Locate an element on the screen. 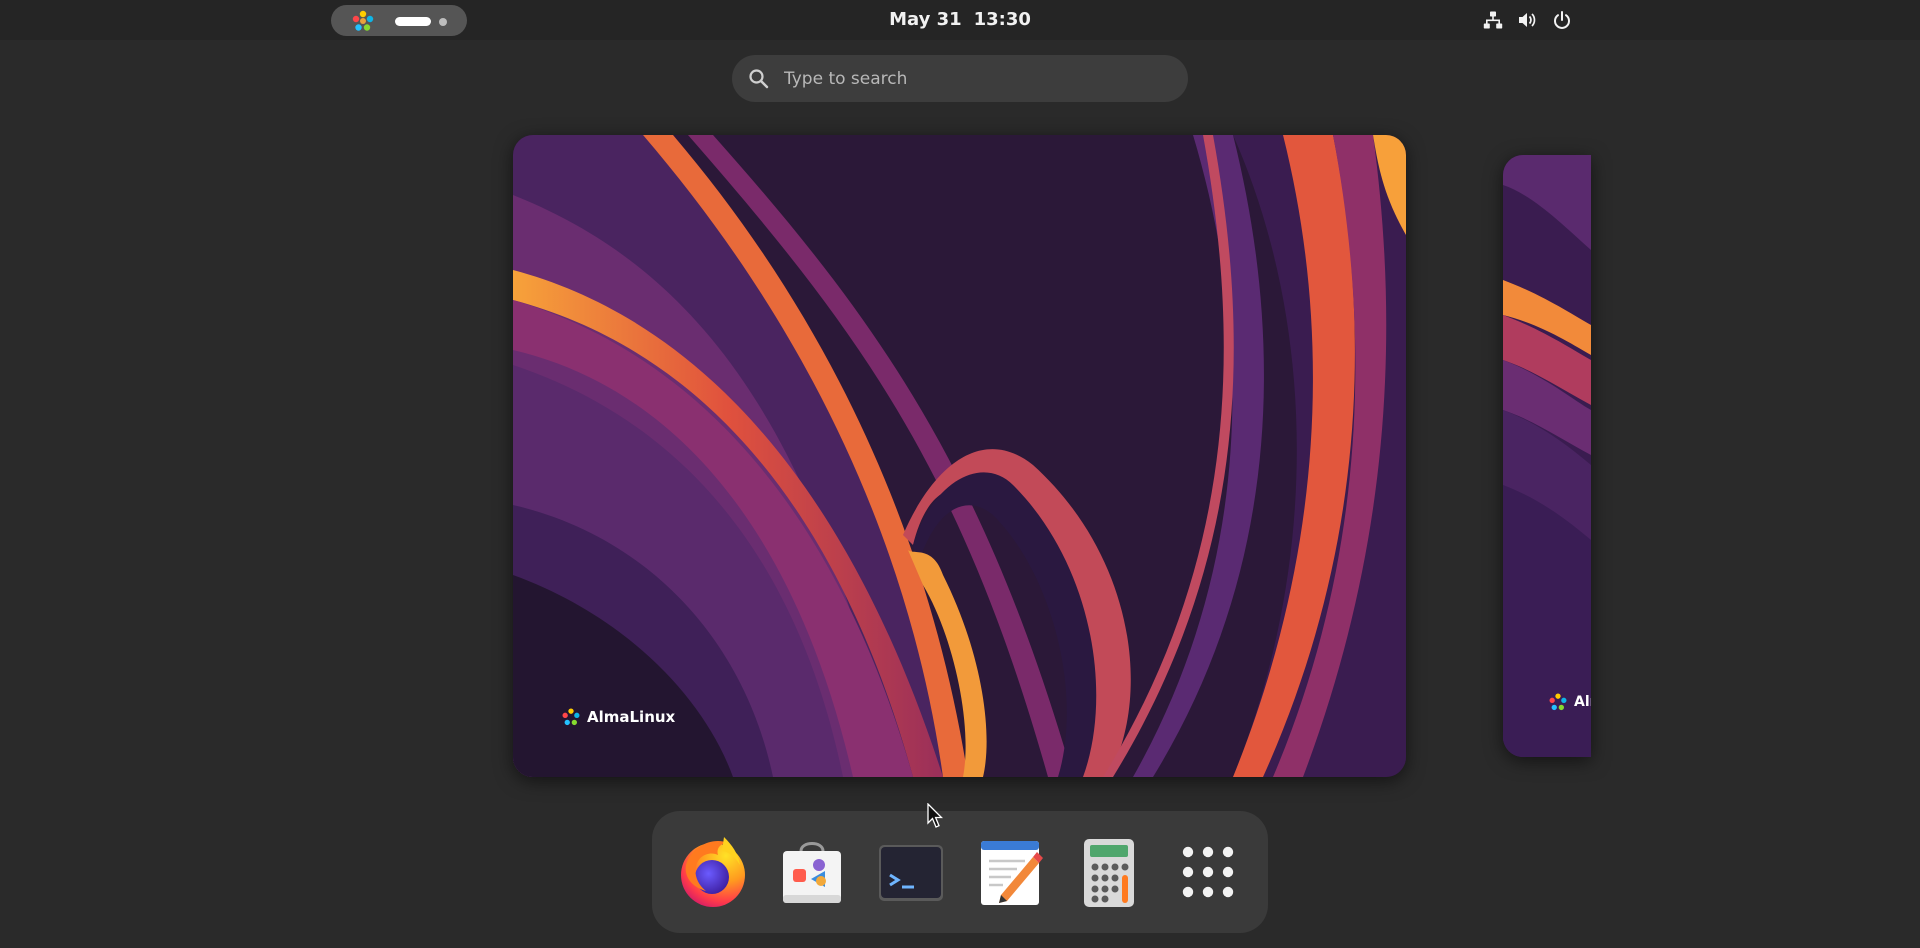 The image size is (1920, 948). text-editor-icon is located at coordinates (1012, 873).